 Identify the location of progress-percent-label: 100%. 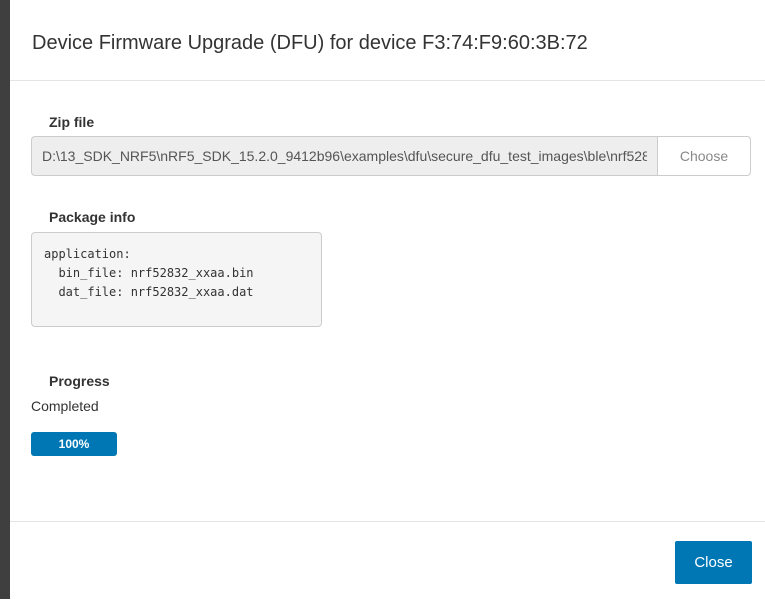
(74, 444).